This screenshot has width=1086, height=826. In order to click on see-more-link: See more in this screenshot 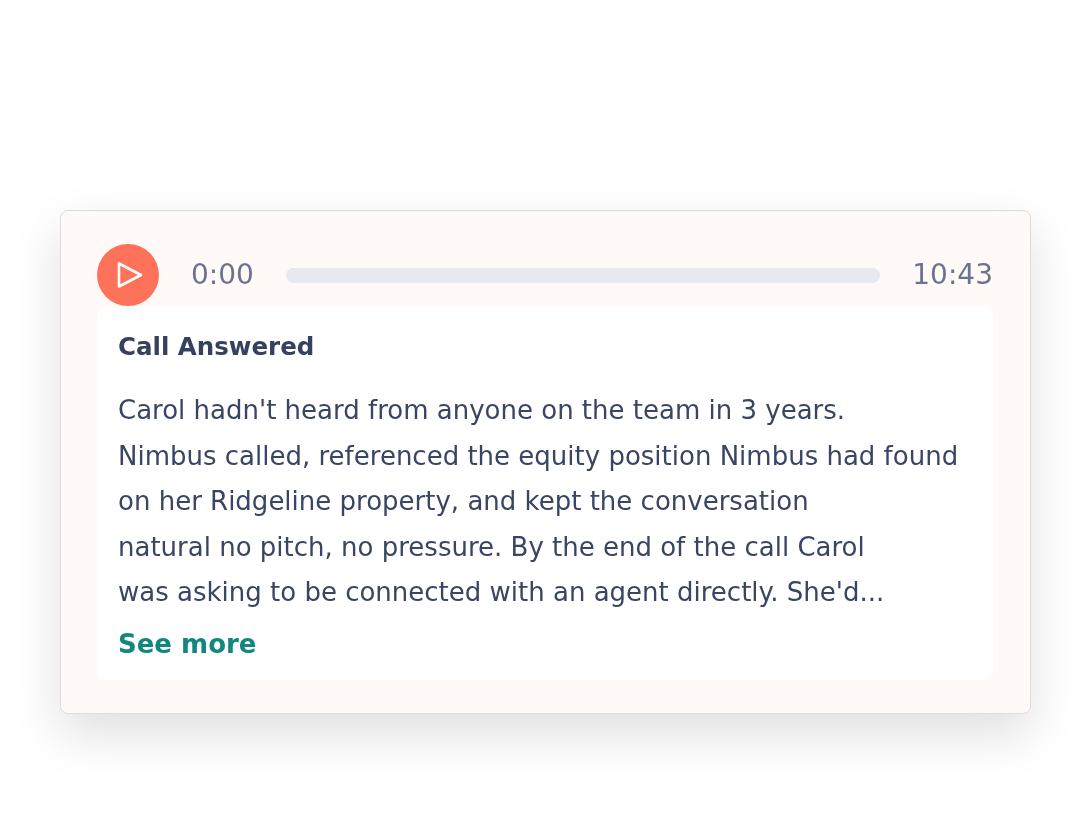, I will do `click(187, 643)`.